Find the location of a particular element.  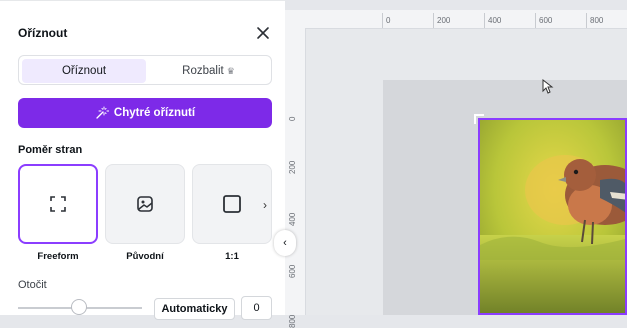

image-icon is located at coordinates (145, 204).